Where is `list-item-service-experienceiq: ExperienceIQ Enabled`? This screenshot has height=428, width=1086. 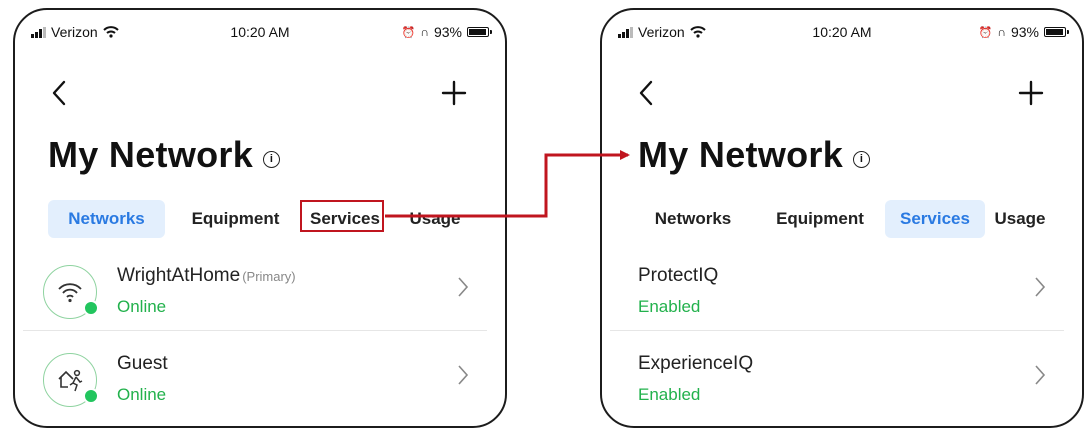 list-item-service-experienceiq: ExperienceIQ Enabled is located at coordinates (845, 385).